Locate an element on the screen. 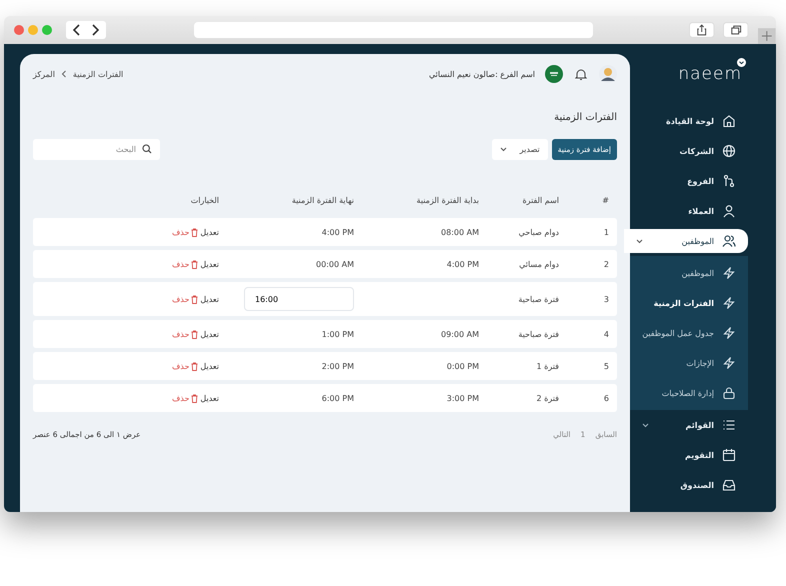  user-icon is located at coordinates (729, 211).